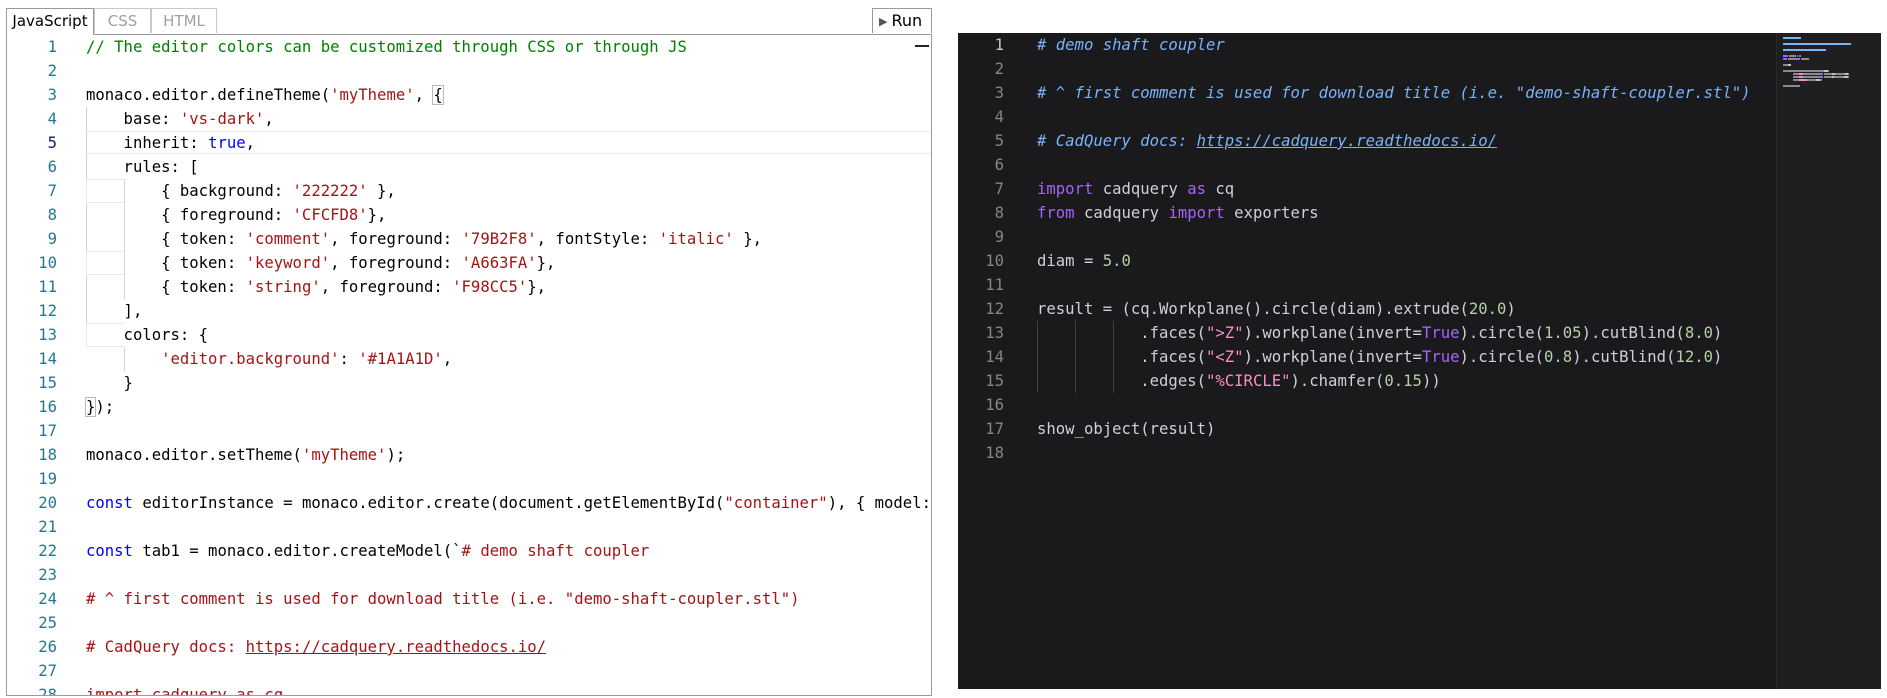 The height and width of the screenshot is (698, 1887). I want to click on code-line: rules: [, so click(508, 167).